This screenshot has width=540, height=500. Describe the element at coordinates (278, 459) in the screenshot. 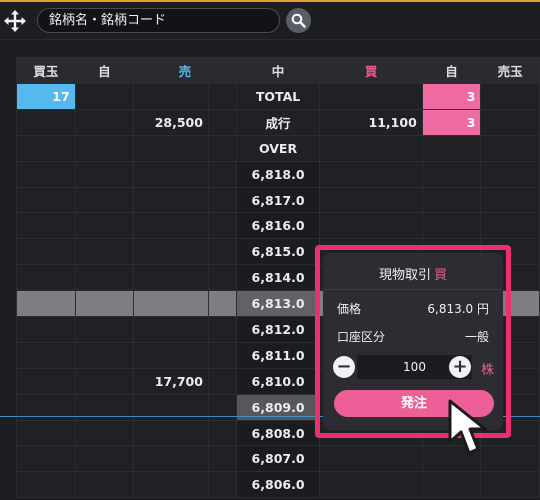

I see `price-cell: 6,807.0` at that location.